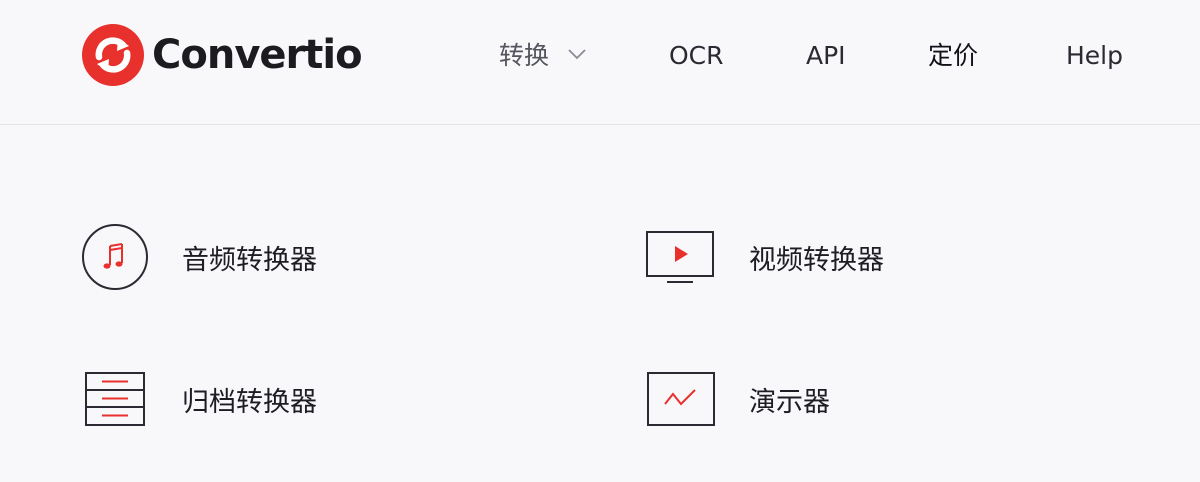 Image resolution: width=1200 pixels, height=482 pixels. What do you see at coordinates (113, 55) in the screenshot?
I see `convertio-logo-icon` at bounding box center [113, 55].